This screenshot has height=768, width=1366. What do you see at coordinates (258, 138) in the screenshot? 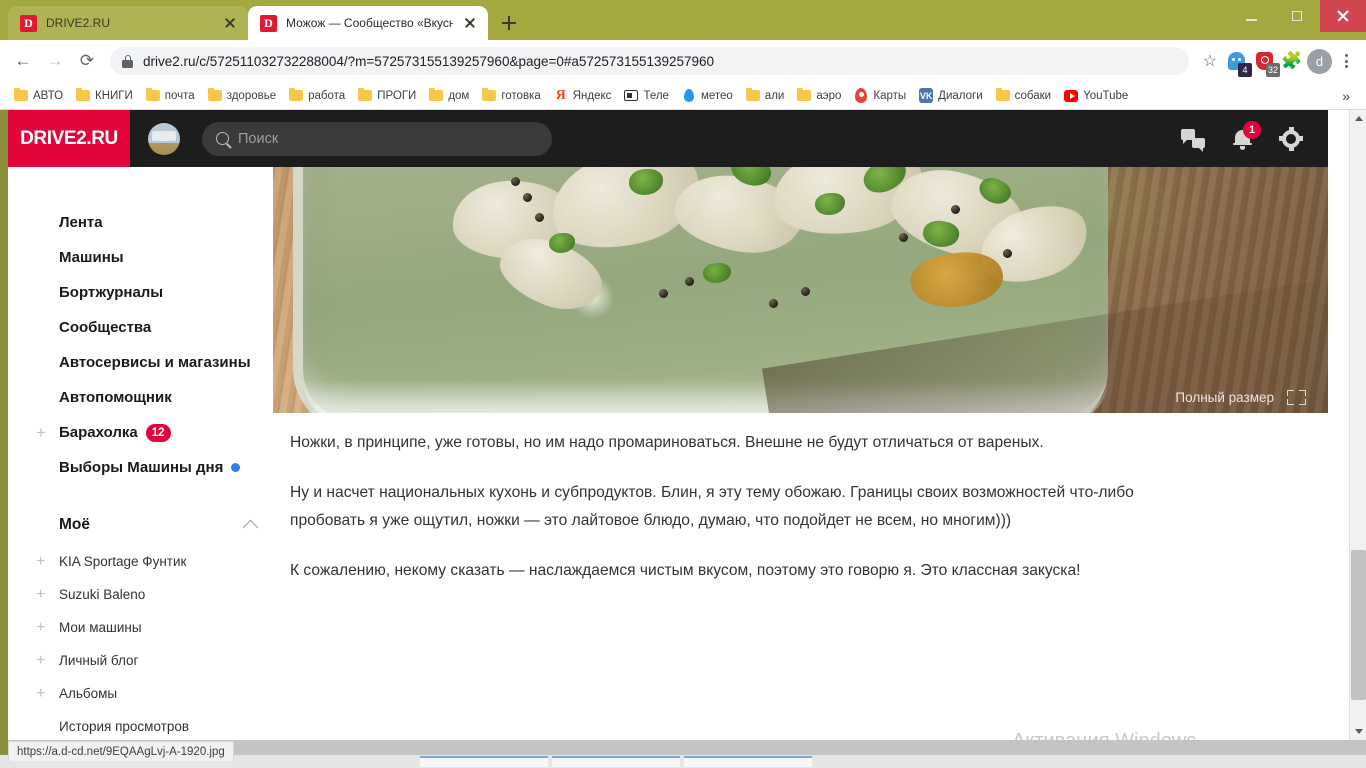
I see `search-placeholder: Поиск` at bounding box center [258, 138].